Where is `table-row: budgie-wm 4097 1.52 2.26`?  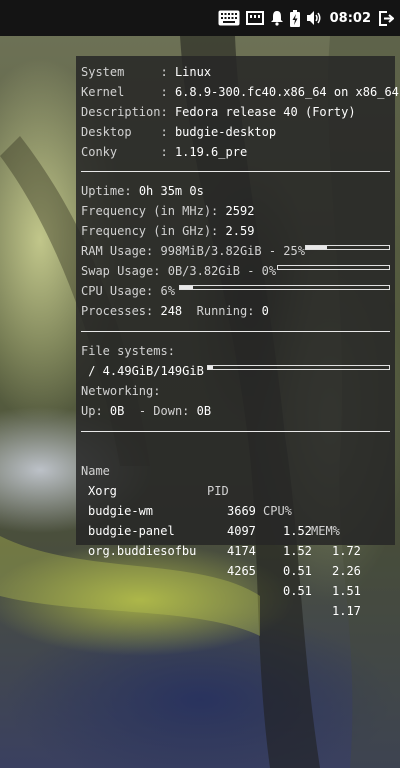 table-row: budgie-wm 4097 1.52 2.26 is located at coordinates (235, 529).